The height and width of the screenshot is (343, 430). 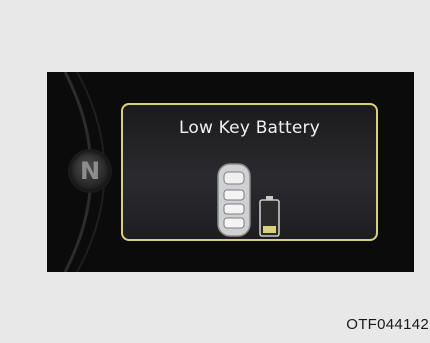 I want to click on smart-key-icon, so click(x=234, y=200).